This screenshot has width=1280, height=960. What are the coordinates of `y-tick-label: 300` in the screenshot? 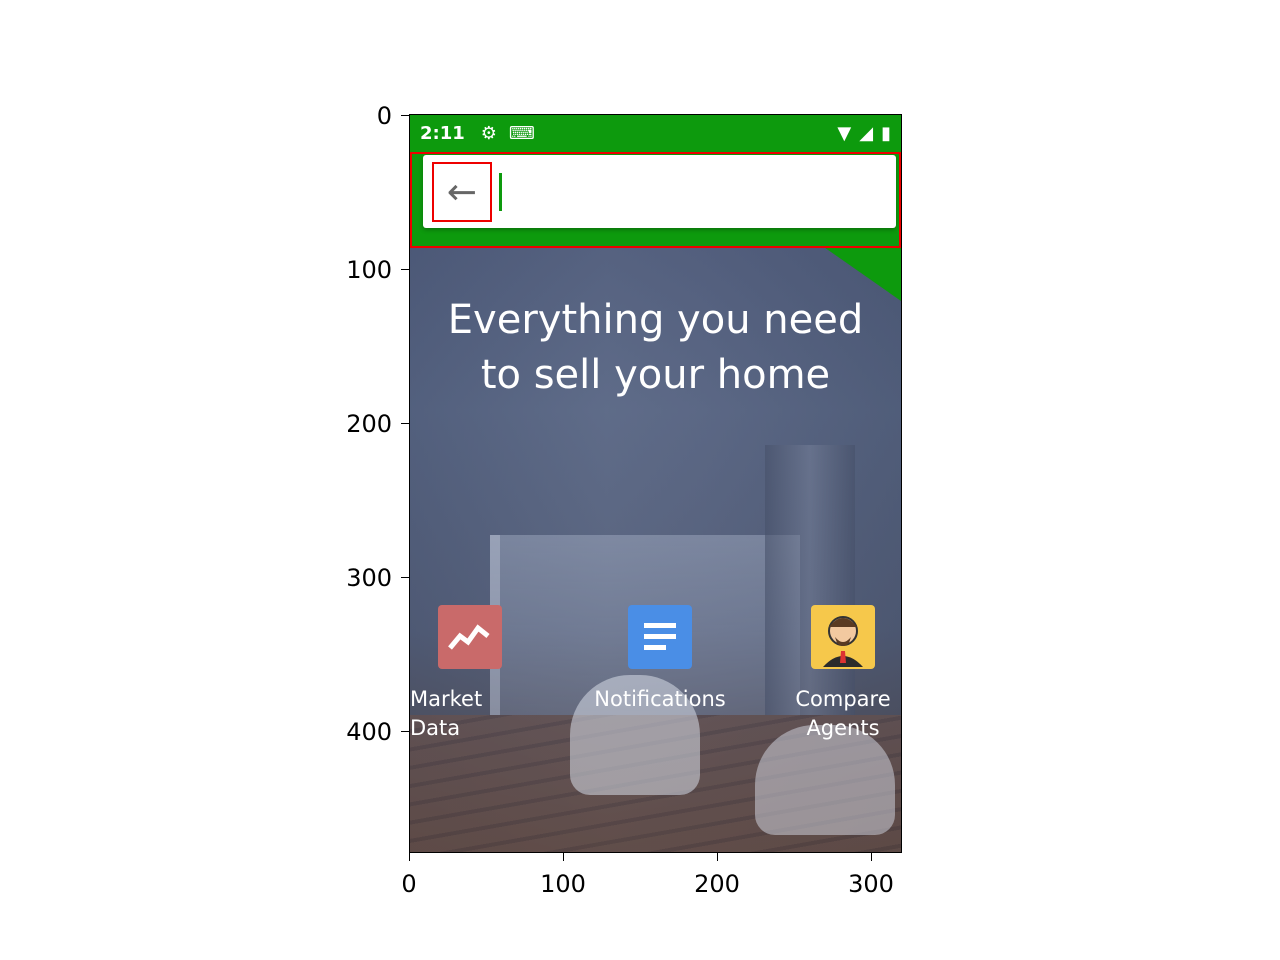 It's located at (369, 578).